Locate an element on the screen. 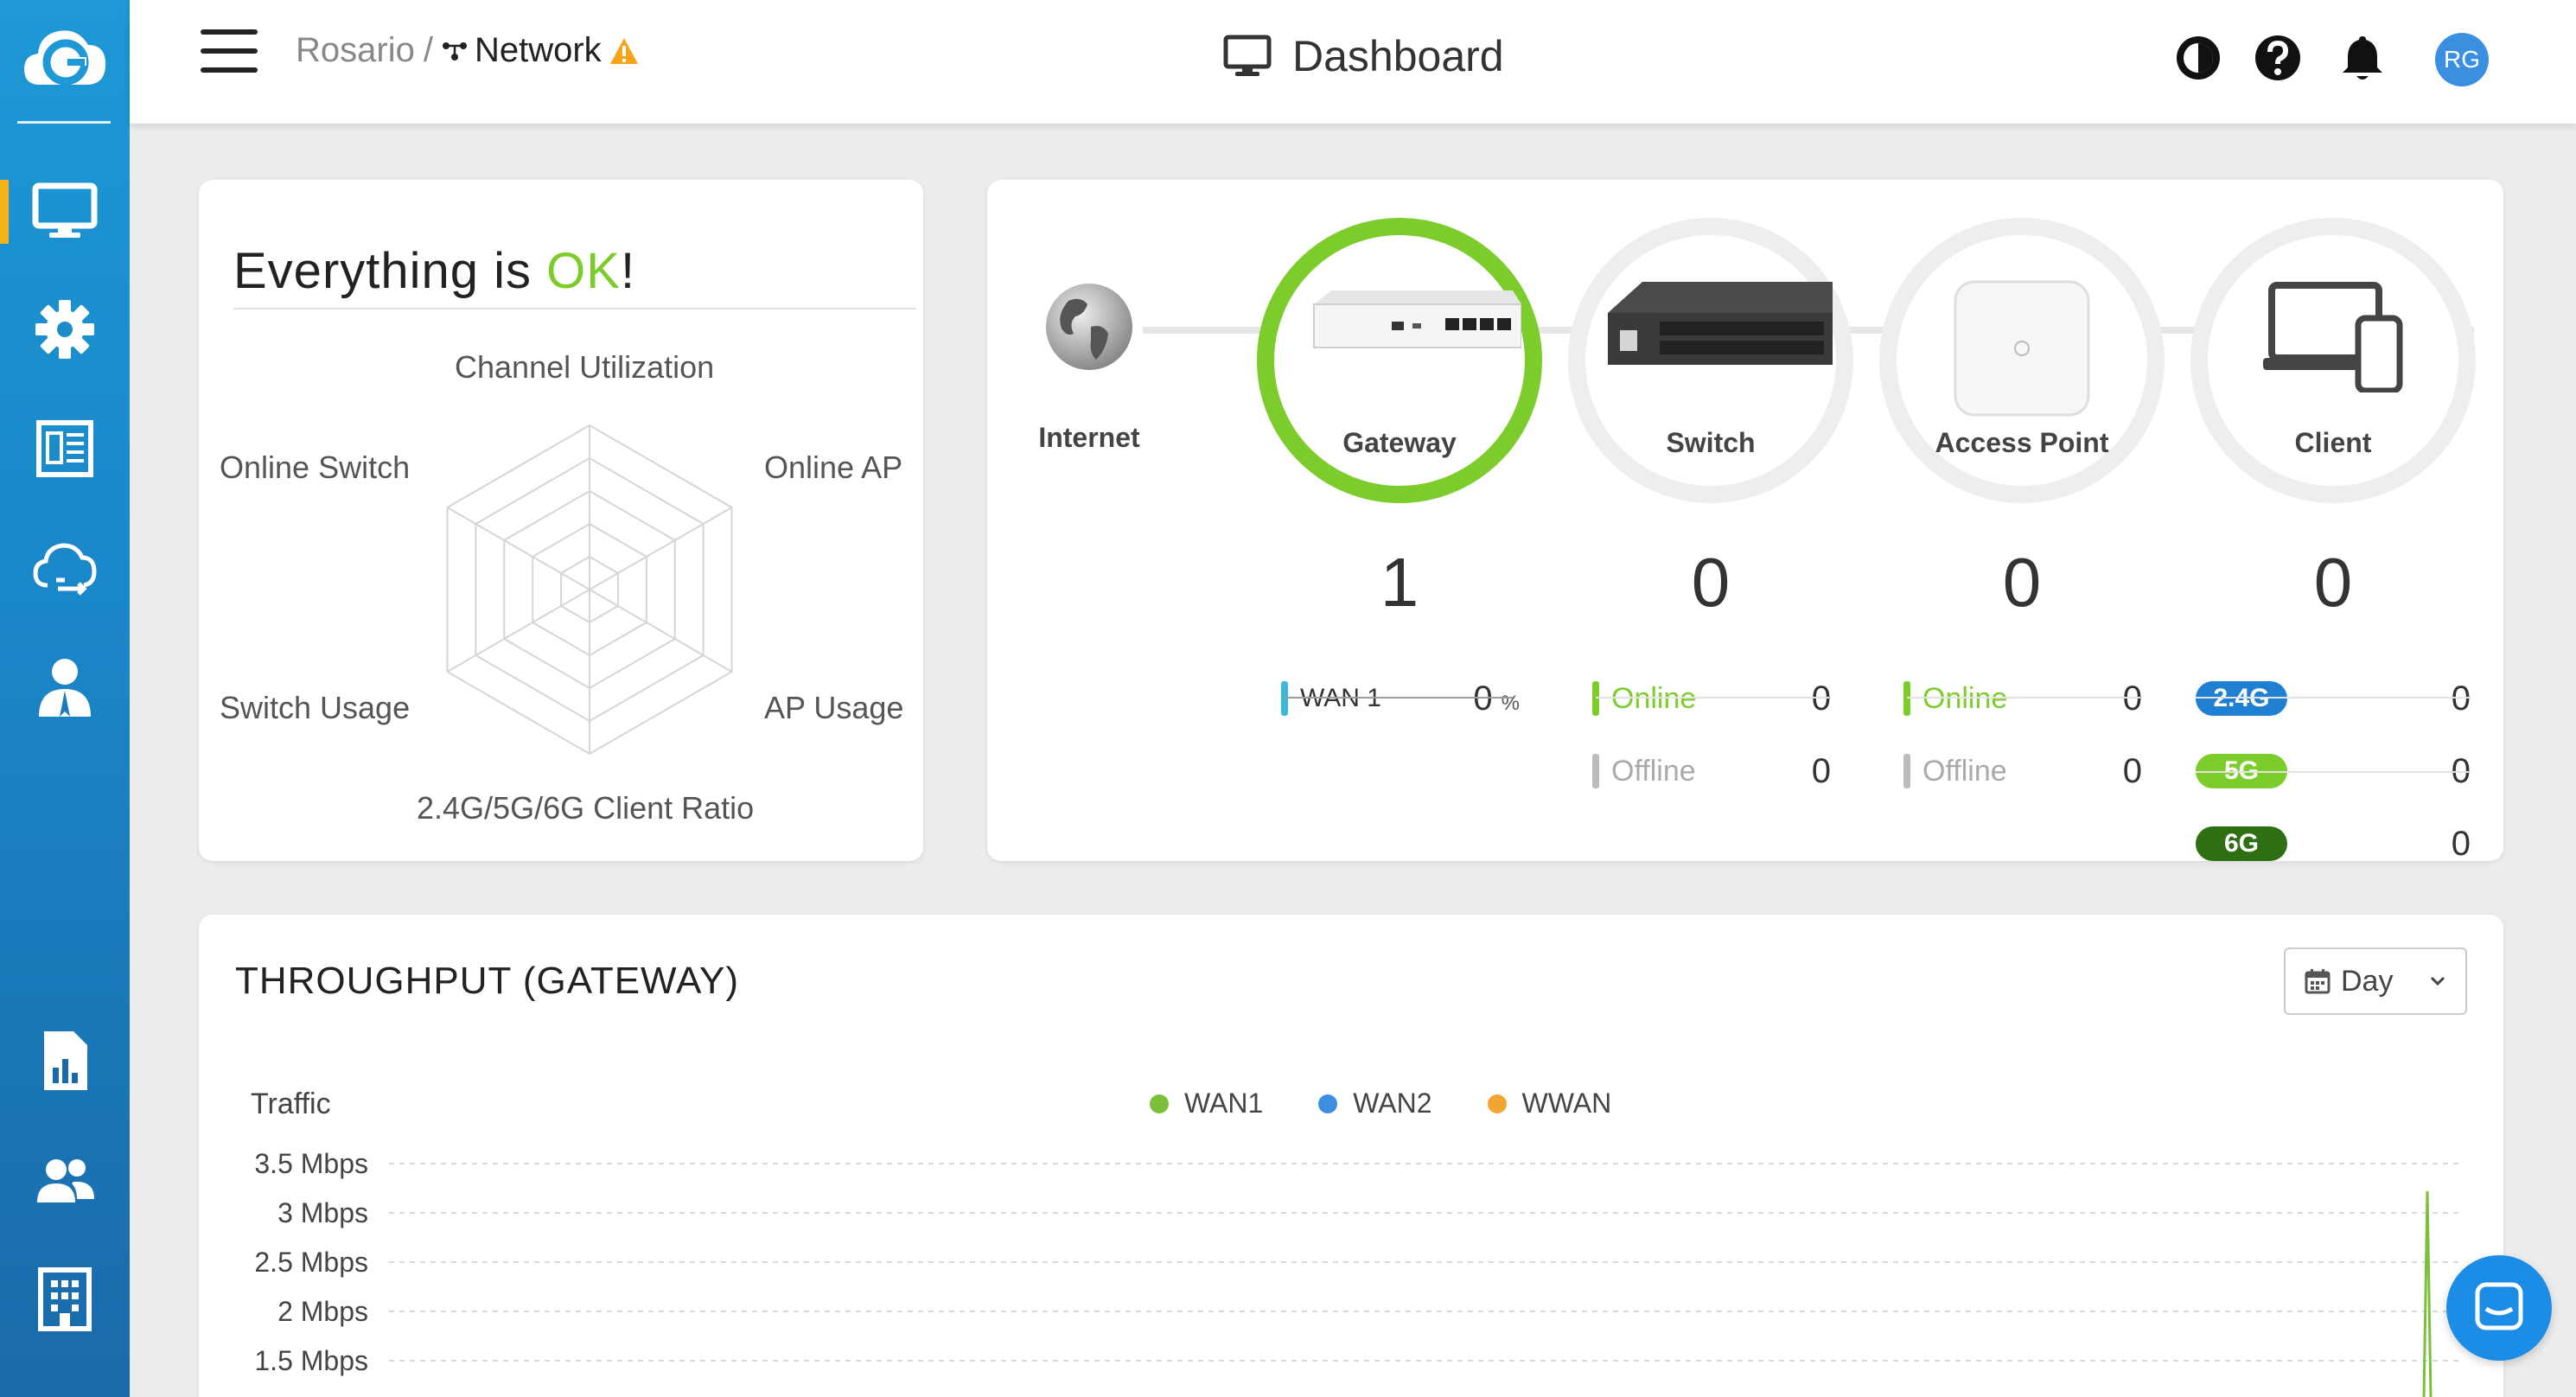  notification-bell-icon is located at coordinates (2362, 58).